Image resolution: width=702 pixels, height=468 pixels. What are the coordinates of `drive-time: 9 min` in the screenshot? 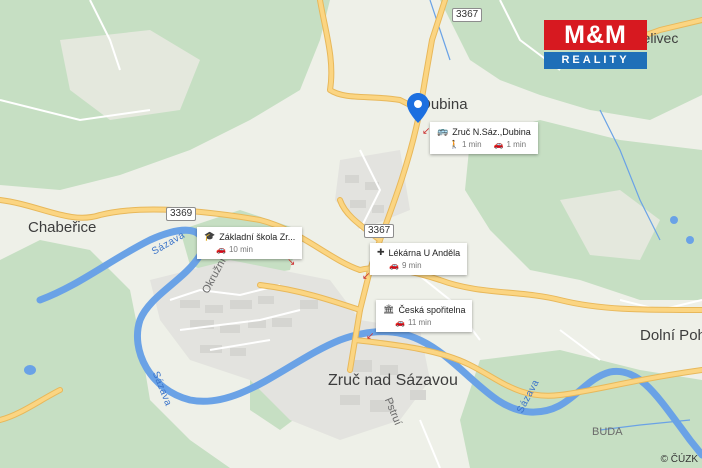 It's located at (411, 265).